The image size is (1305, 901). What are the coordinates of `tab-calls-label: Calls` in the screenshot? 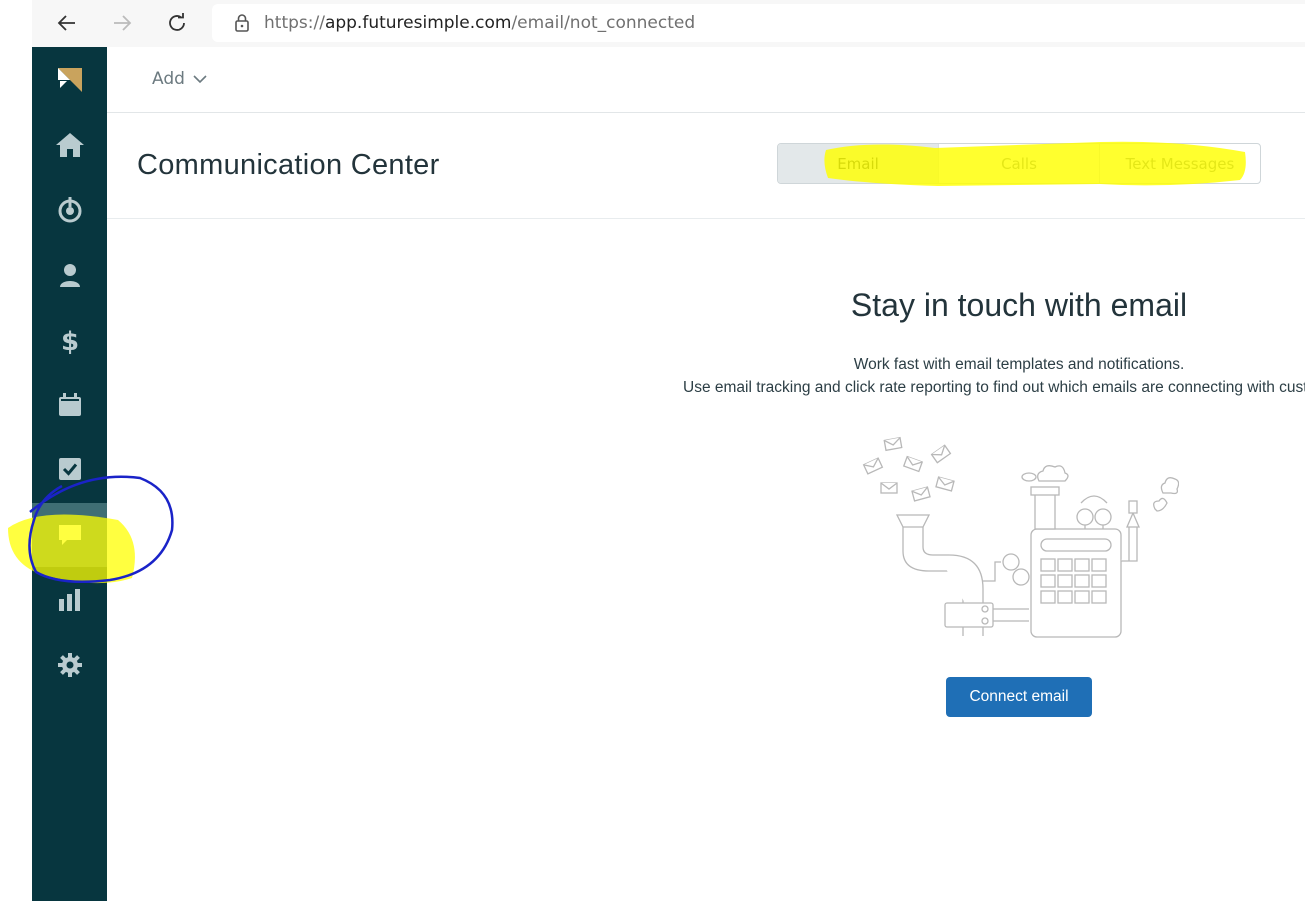 It's located at (1019, 163).